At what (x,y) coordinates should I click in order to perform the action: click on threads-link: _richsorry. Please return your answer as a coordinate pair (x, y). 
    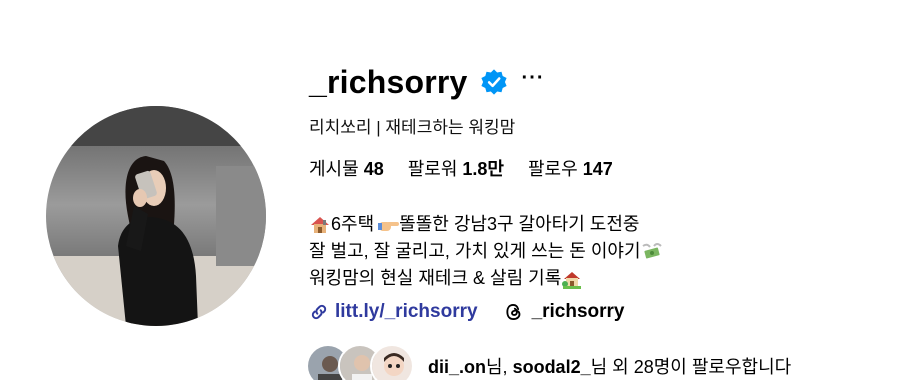
    Looking at the image, I should click on (564, 312).